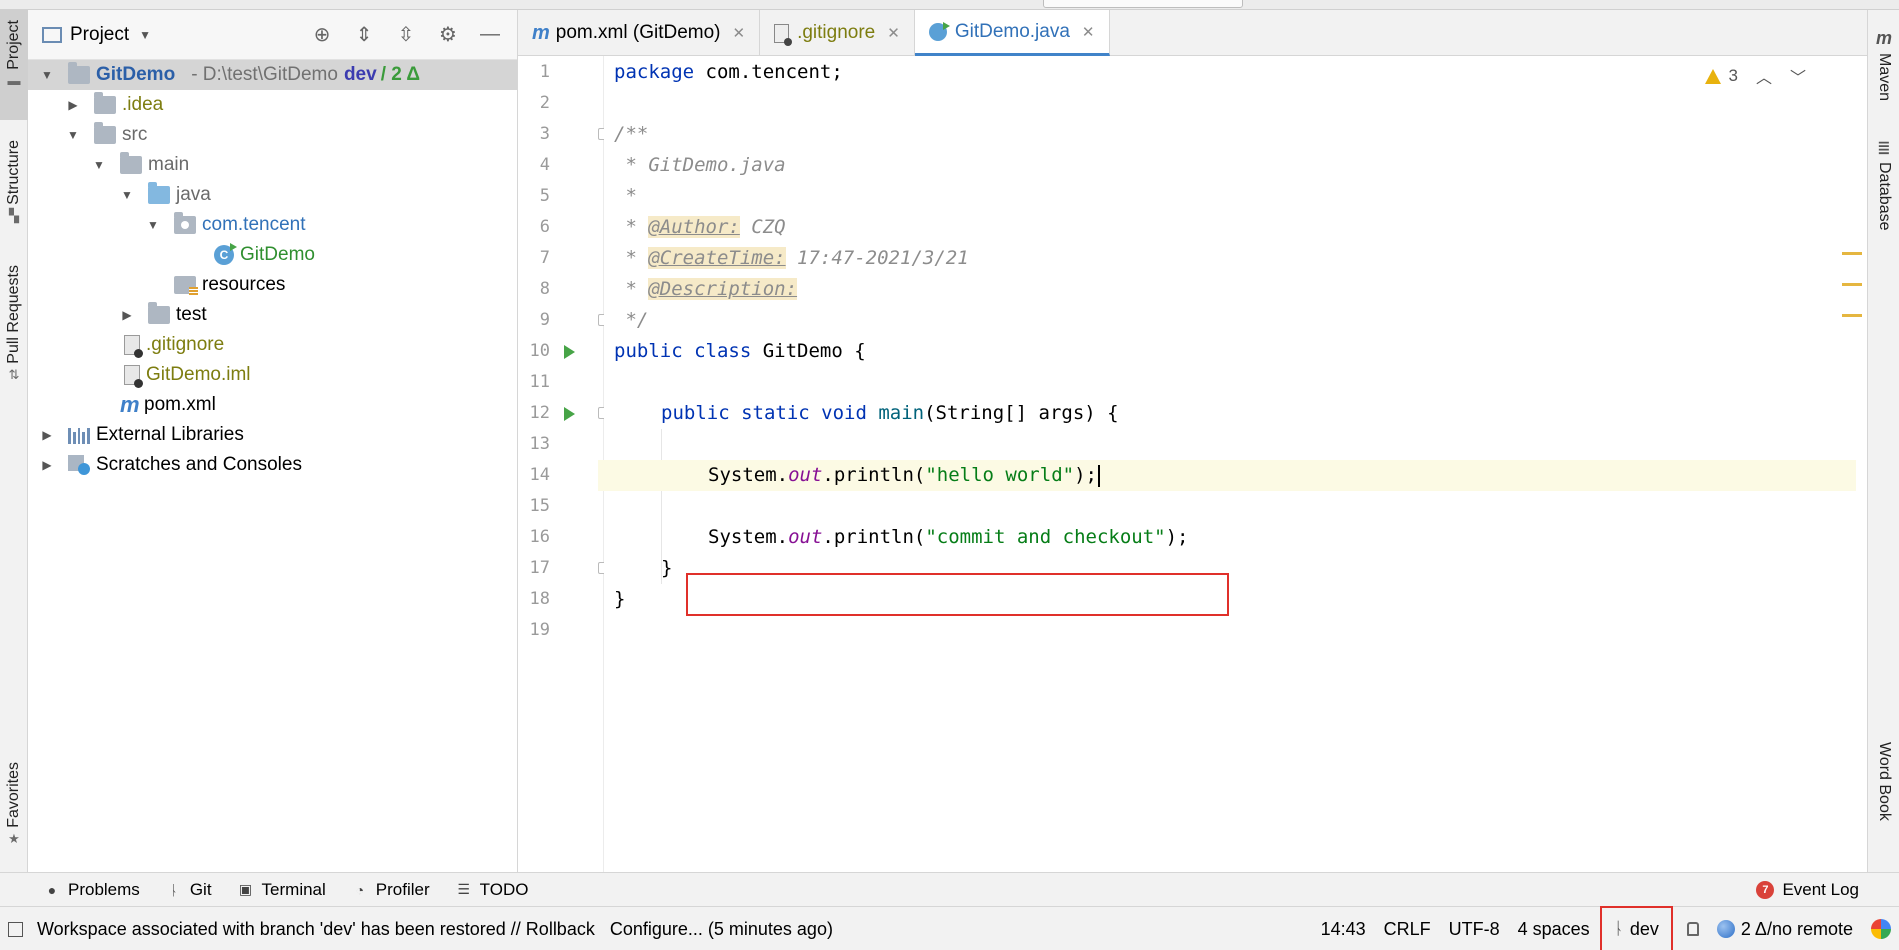  I want to click on chevron-down-icon: ﹀, so click(1798, 76).